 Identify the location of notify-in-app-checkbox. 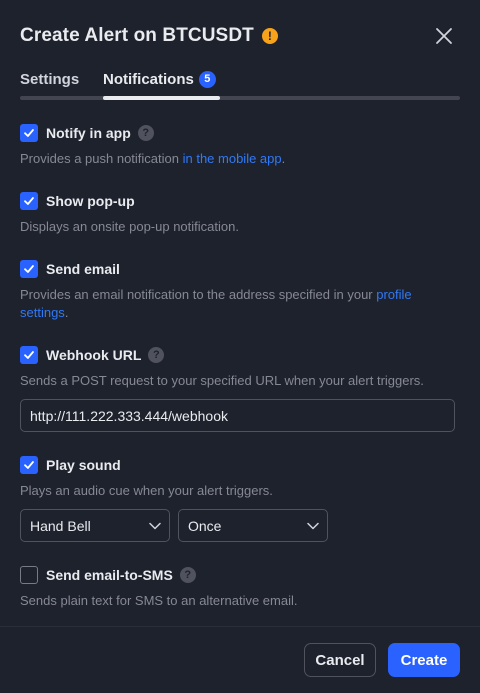
(29, 133).